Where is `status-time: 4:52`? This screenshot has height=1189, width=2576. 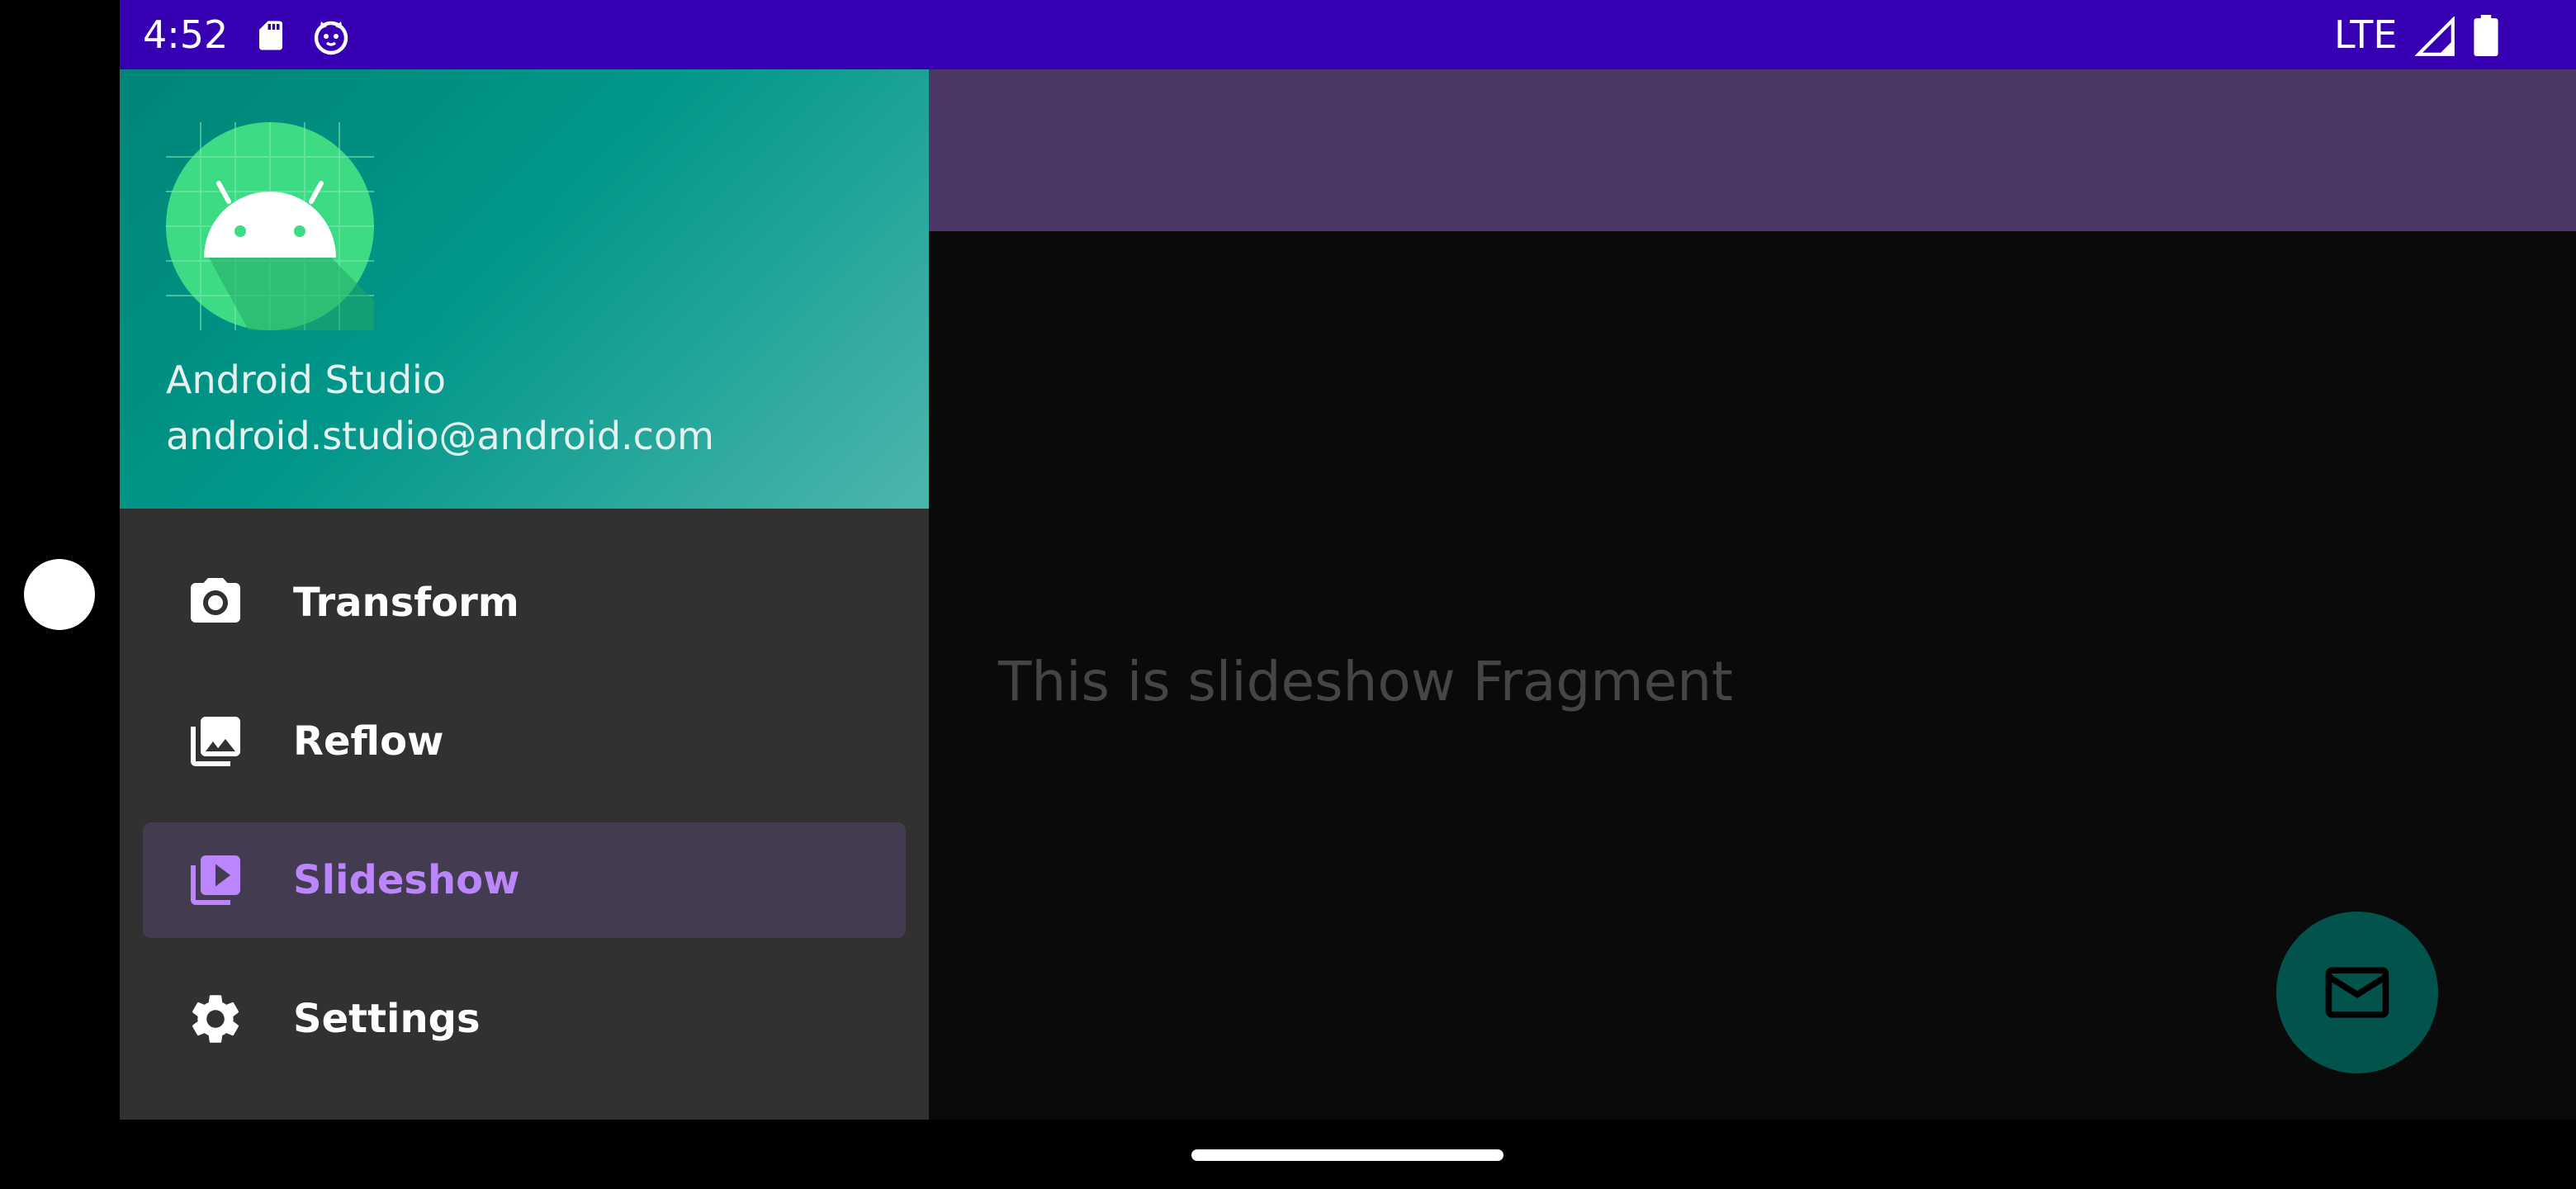
status-time: 4:52 is located at coordinates (186, 34).